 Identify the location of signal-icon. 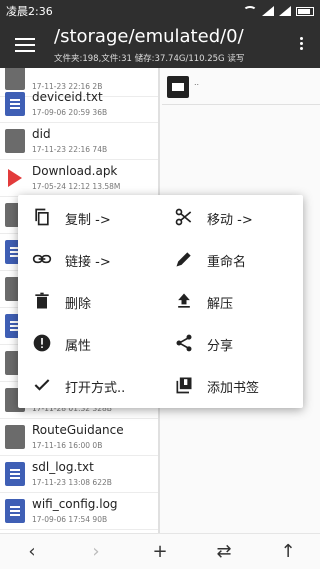
(268, 11).